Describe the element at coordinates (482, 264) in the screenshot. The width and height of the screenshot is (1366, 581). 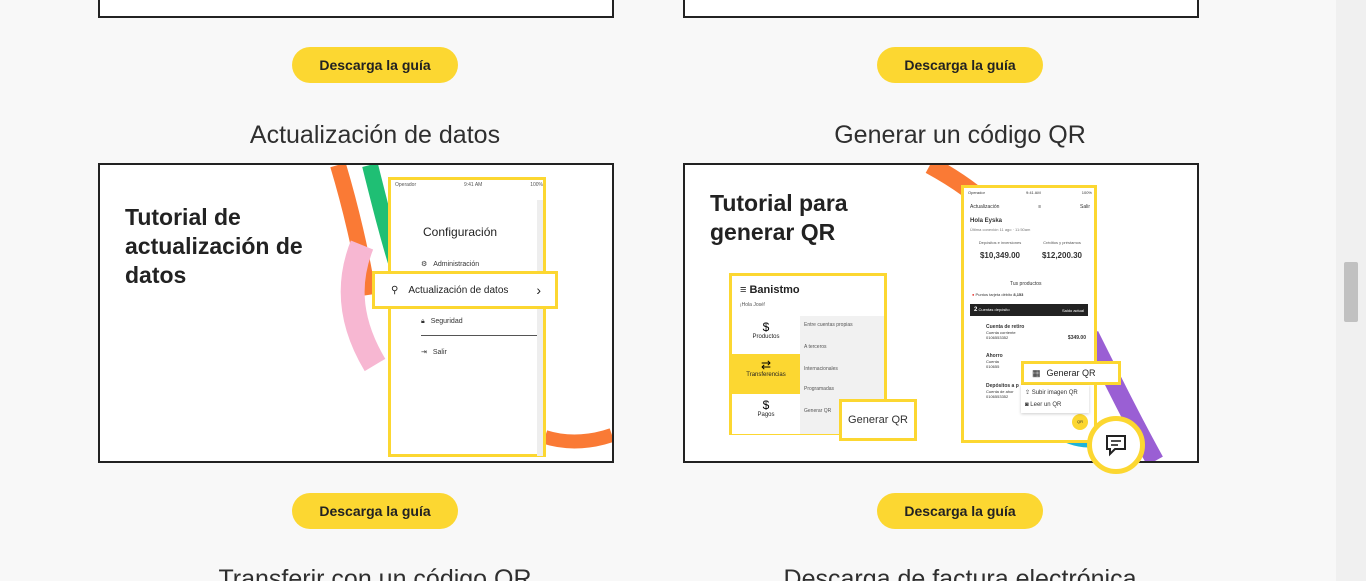
I see `menu-item-admin: ⚙ Administración ›` at that location.